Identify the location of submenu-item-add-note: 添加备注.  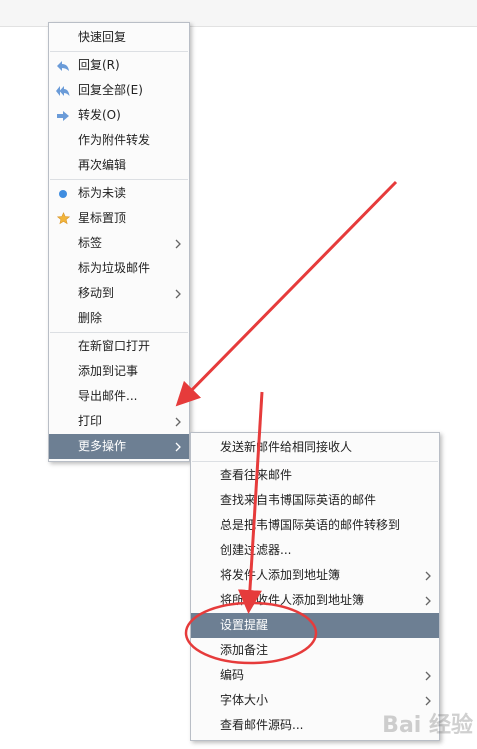
(315, 650).